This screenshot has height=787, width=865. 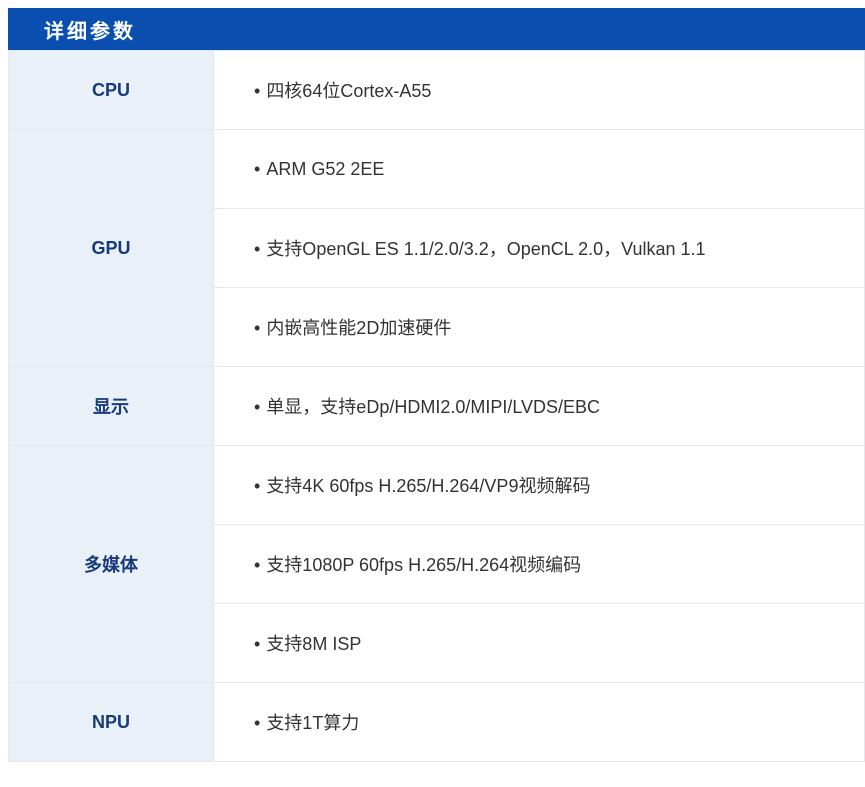 What do you see at coordinates (539, 722) in the screenshot?
I see `spec-value: • 支持1T算力` at bounding box center [539, 722].